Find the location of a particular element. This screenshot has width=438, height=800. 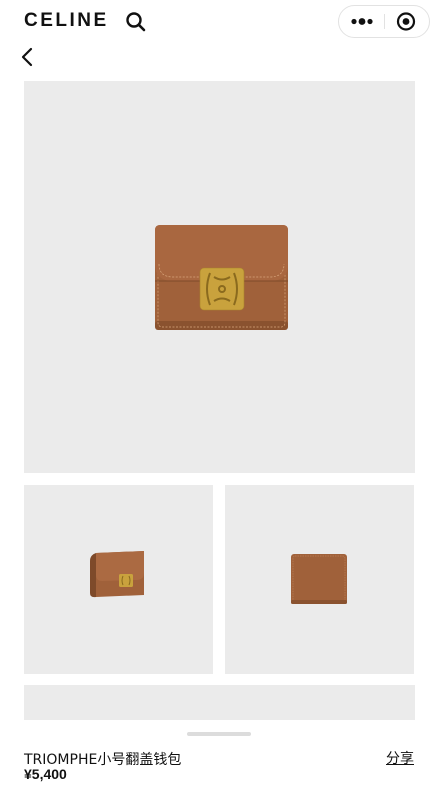

more-dots-icon is located at coordinates (362, 21).